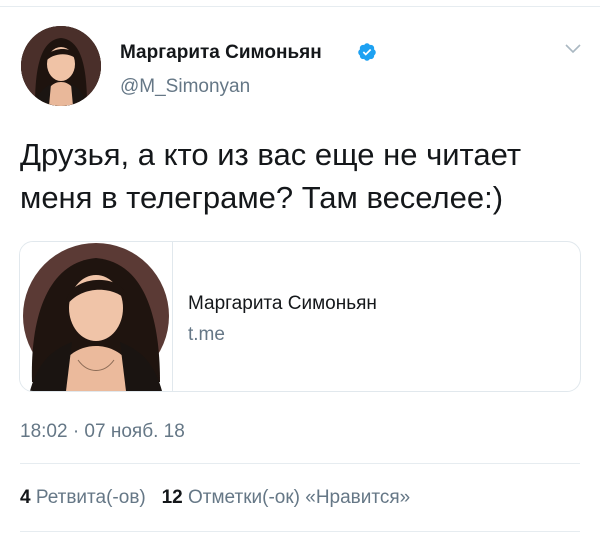  Describe the element at coordinates (299, 497) in the screenshot. I see `likes-label: Отметки(-ок) «Нравится»` at that location.